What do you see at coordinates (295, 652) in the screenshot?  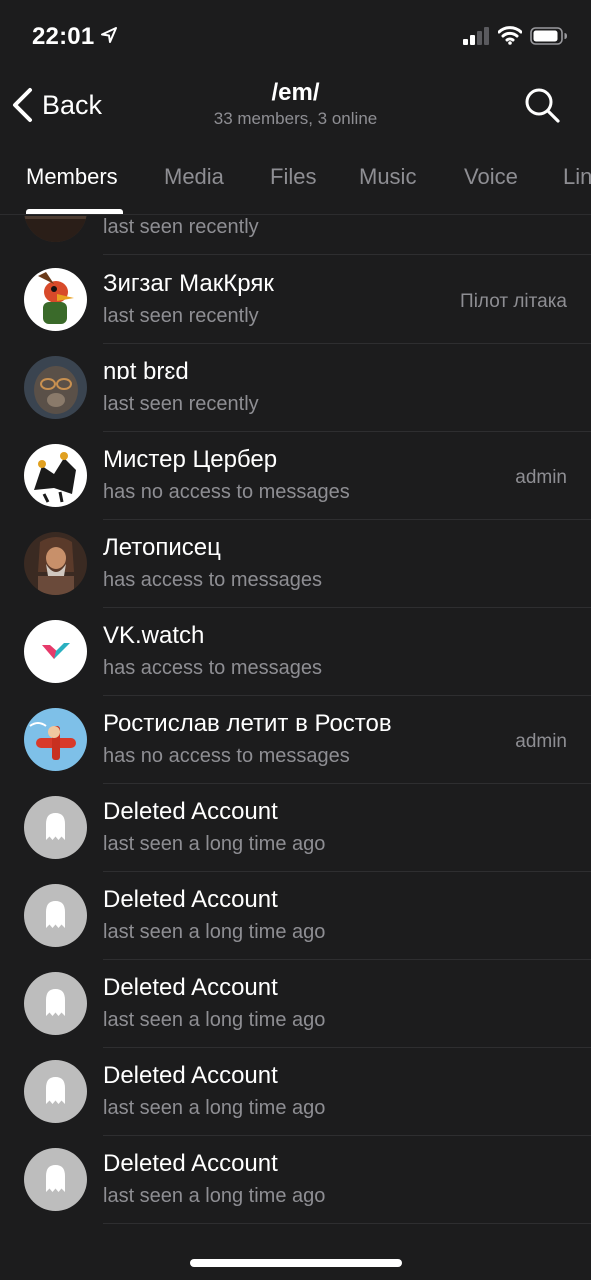 I see `member-row: VK.watch has access to messages` at bounding box center [295, 652].